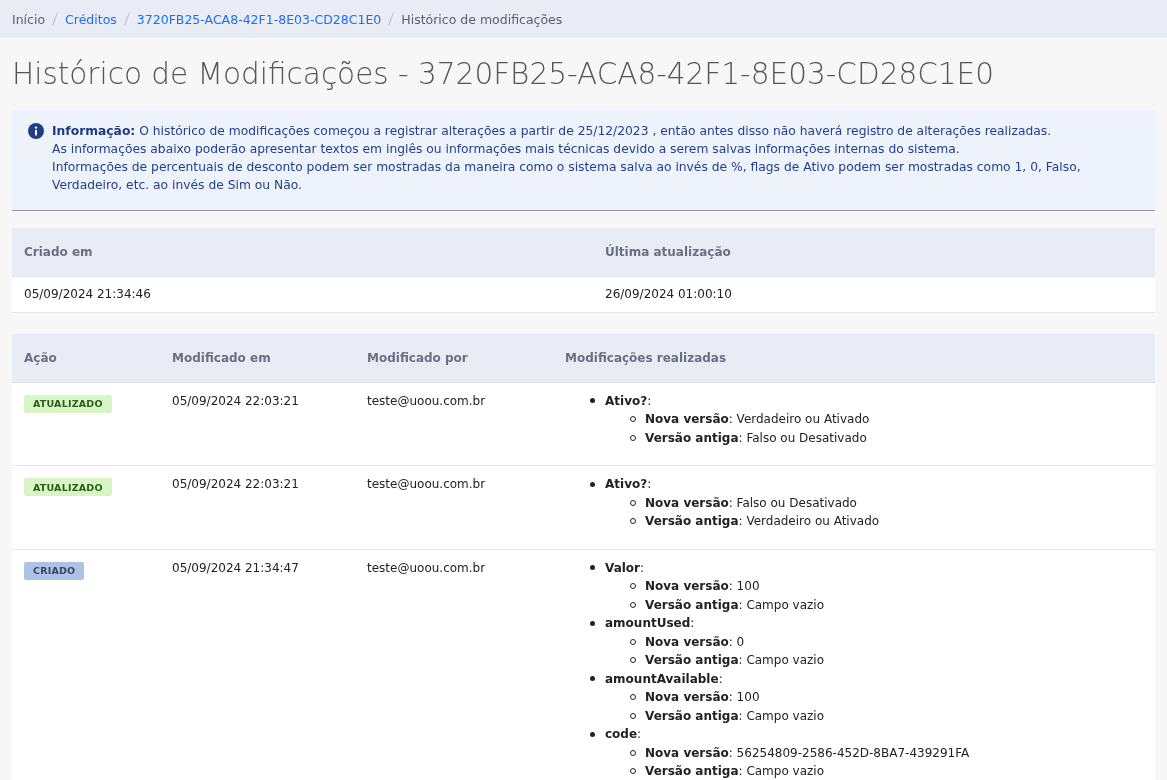 The width and height of the screenshot is (1167, 780). Describe the element at coordinates (257, 358) in the screenshot. I see `column-header: Modificado em` at that location.